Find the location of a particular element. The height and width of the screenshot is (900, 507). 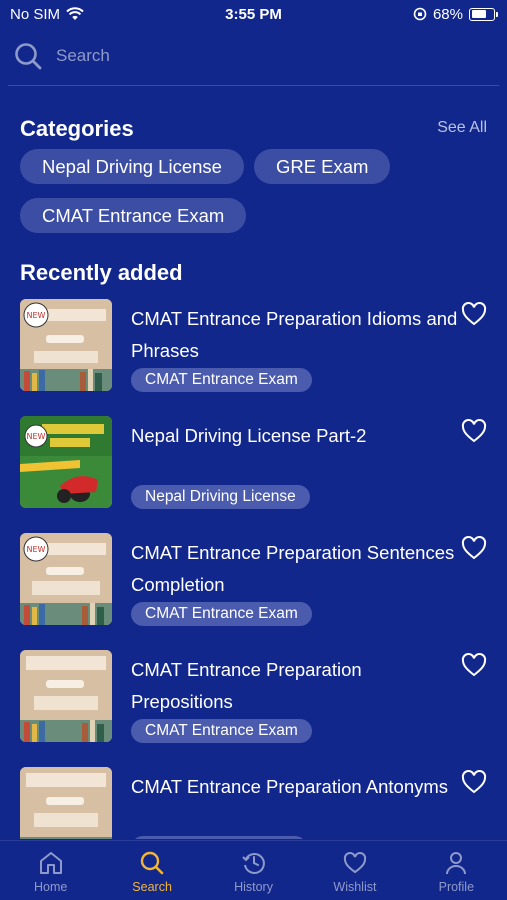

category-chip-nepal-driving-license: Nepal Driving License is located at coordinates (132, 166).